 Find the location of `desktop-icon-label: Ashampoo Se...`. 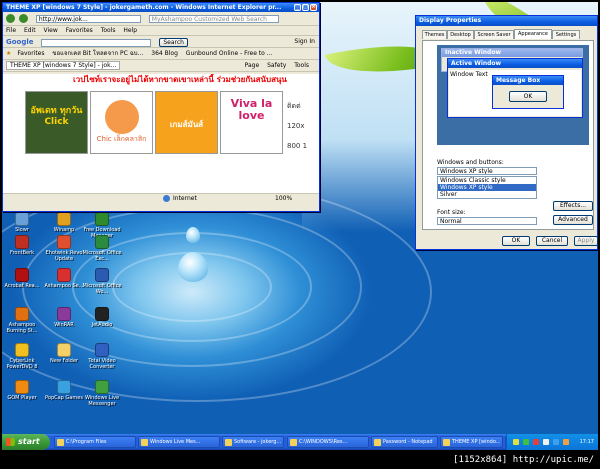

desktop-icon-label: Ashampoo Se... is located at coordinates (64, 286).